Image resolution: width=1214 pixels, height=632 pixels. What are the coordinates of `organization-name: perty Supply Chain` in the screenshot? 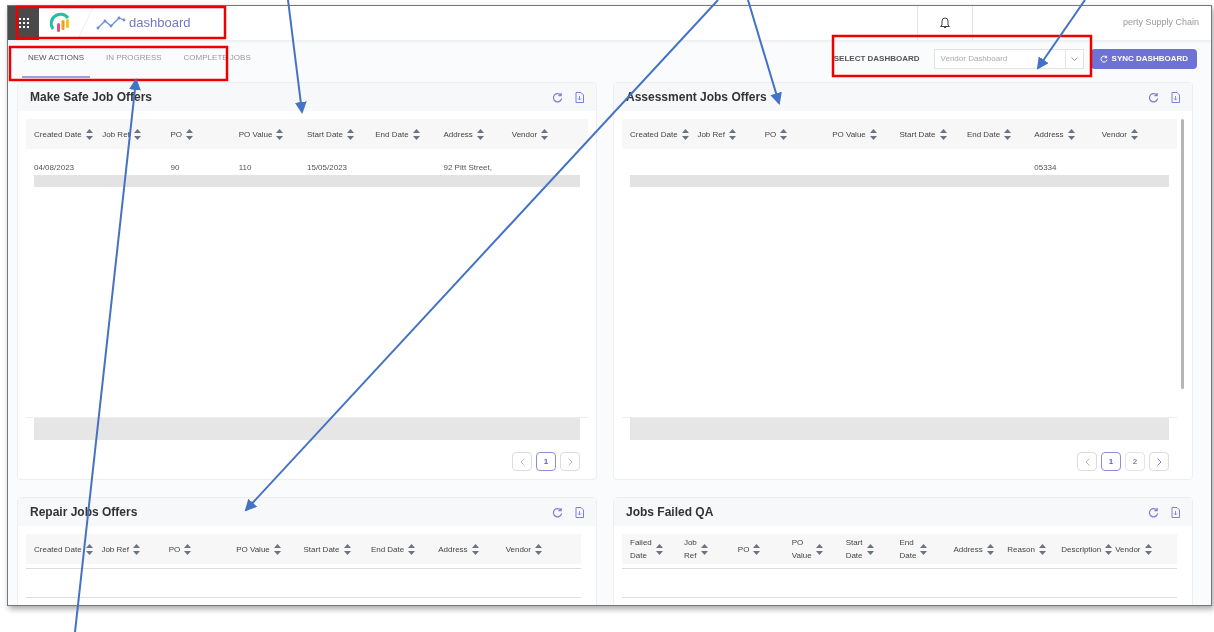 It's located at (1160, 23).